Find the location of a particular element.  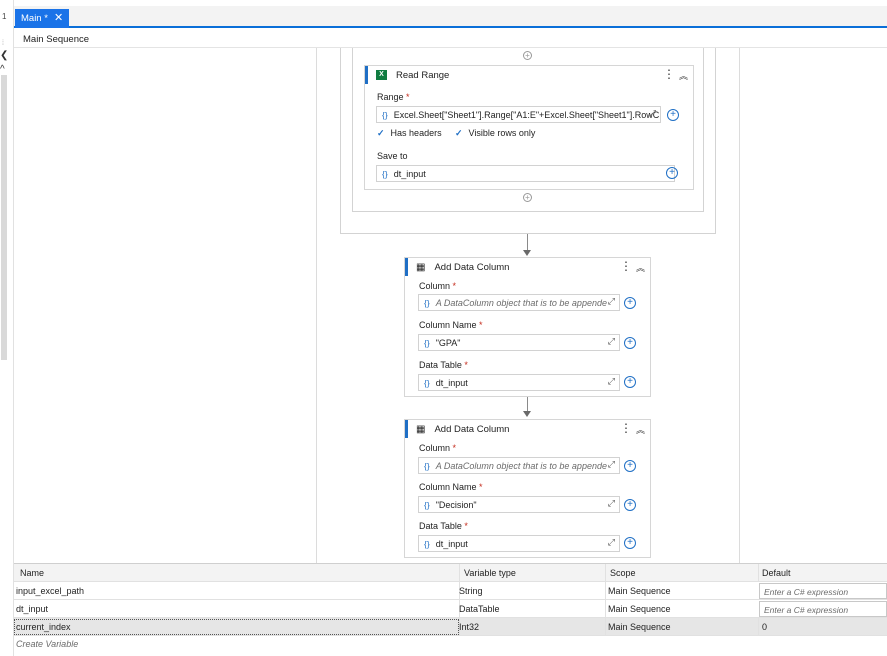

create-variable-link: Create Variable is located at coordinates (47, 644).